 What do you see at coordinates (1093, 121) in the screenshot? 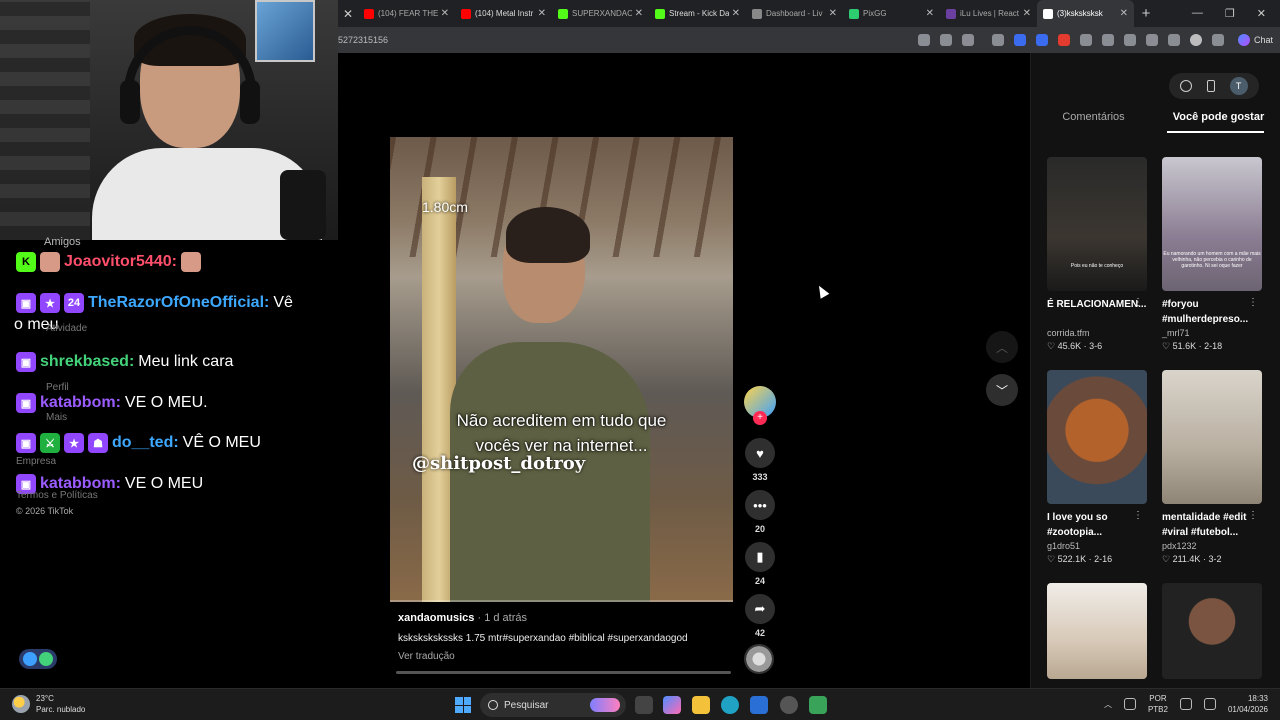
I see `tab-comments: Comentários` at bounding box center [1093, 121].